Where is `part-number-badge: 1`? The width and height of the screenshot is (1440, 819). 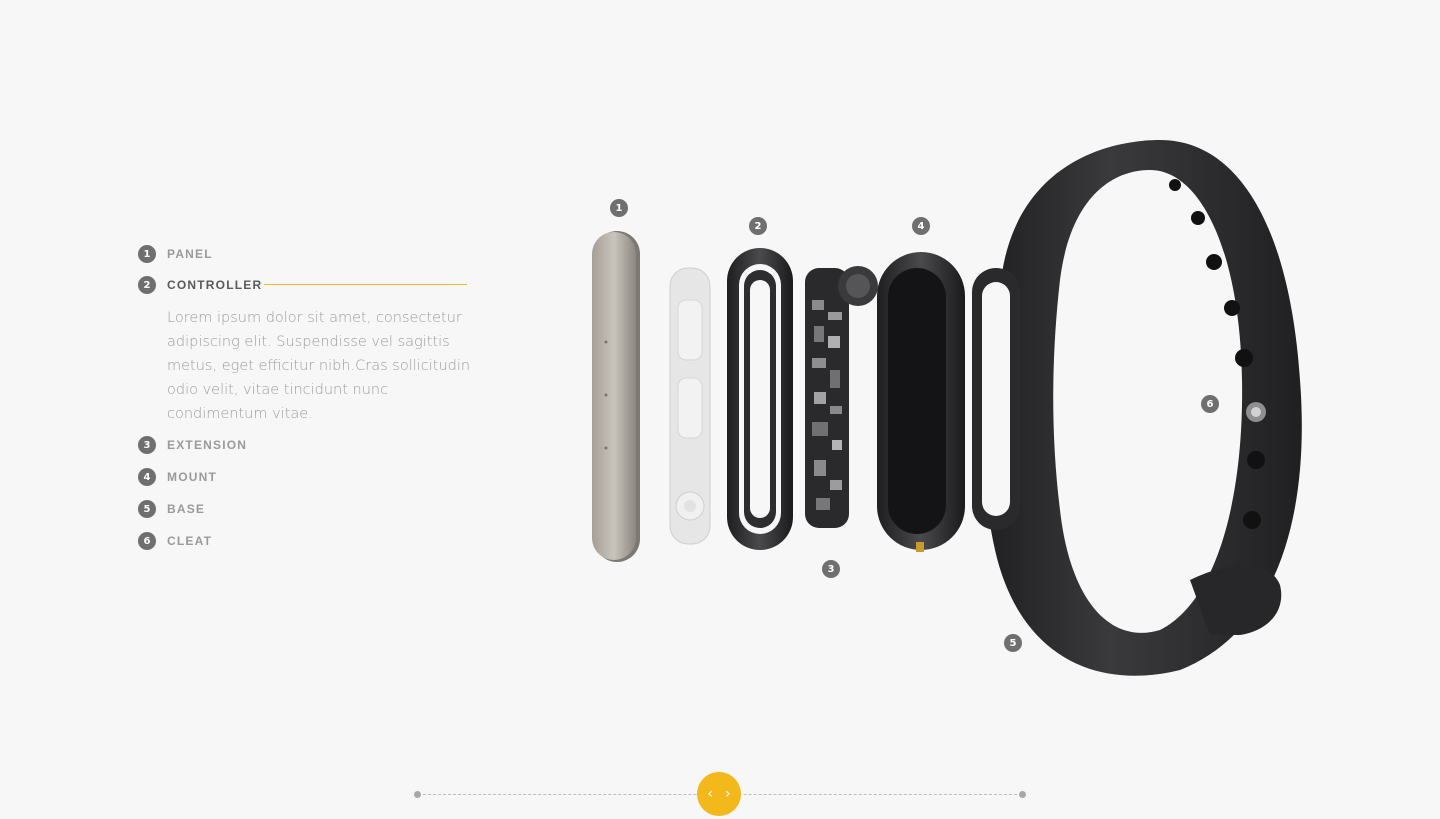
part-number-badge: 1 is located at coordinates (147, 254).